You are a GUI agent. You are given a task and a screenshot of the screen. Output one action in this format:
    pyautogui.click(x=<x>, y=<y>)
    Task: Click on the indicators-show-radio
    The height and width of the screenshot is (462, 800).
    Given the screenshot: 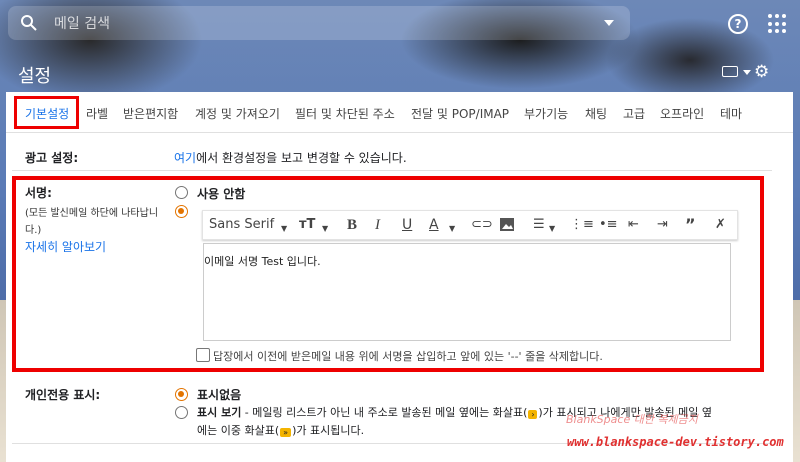 What is the action you would take?
    pyautogui.click(x=181, y=412)
    